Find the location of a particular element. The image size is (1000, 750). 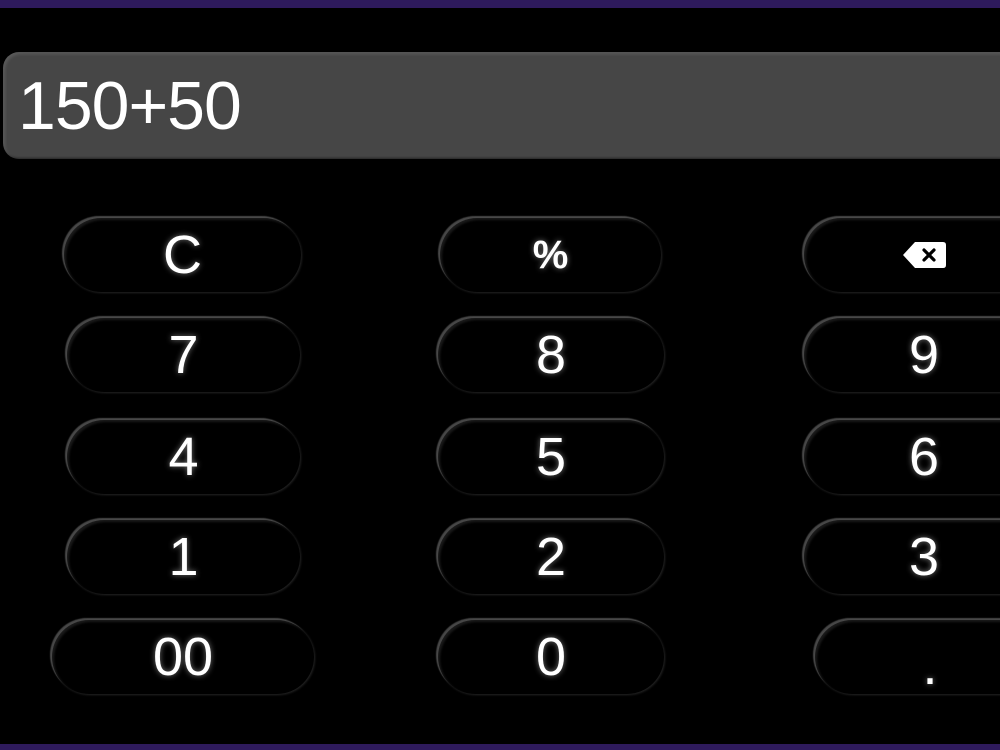

digit-1-button: 1 is located at coordinates (183, 557).